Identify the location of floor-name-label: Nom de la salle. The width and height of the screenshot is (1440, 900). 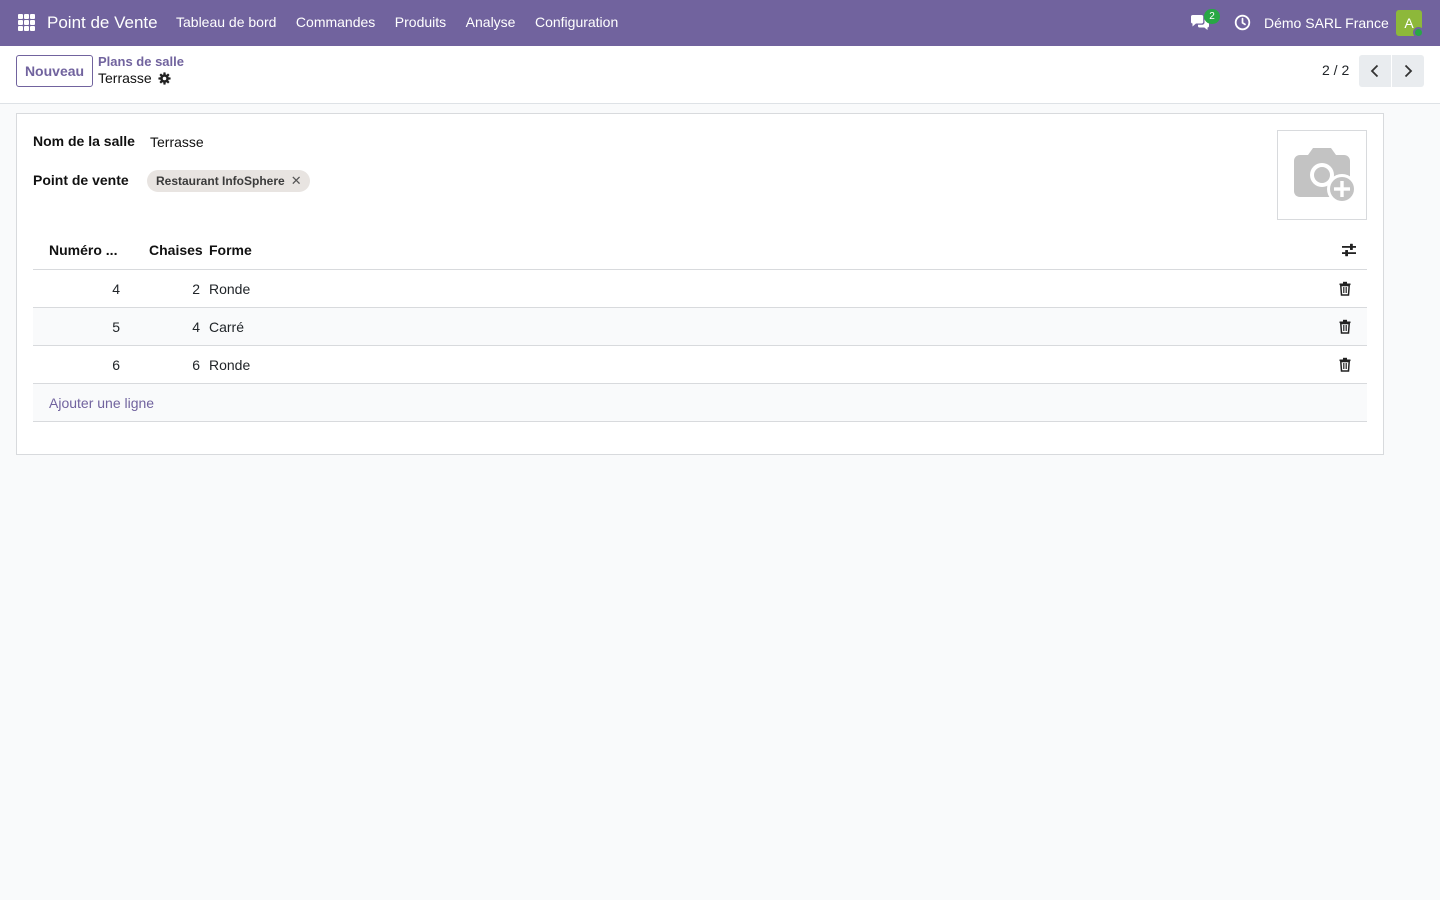
(84, 141).